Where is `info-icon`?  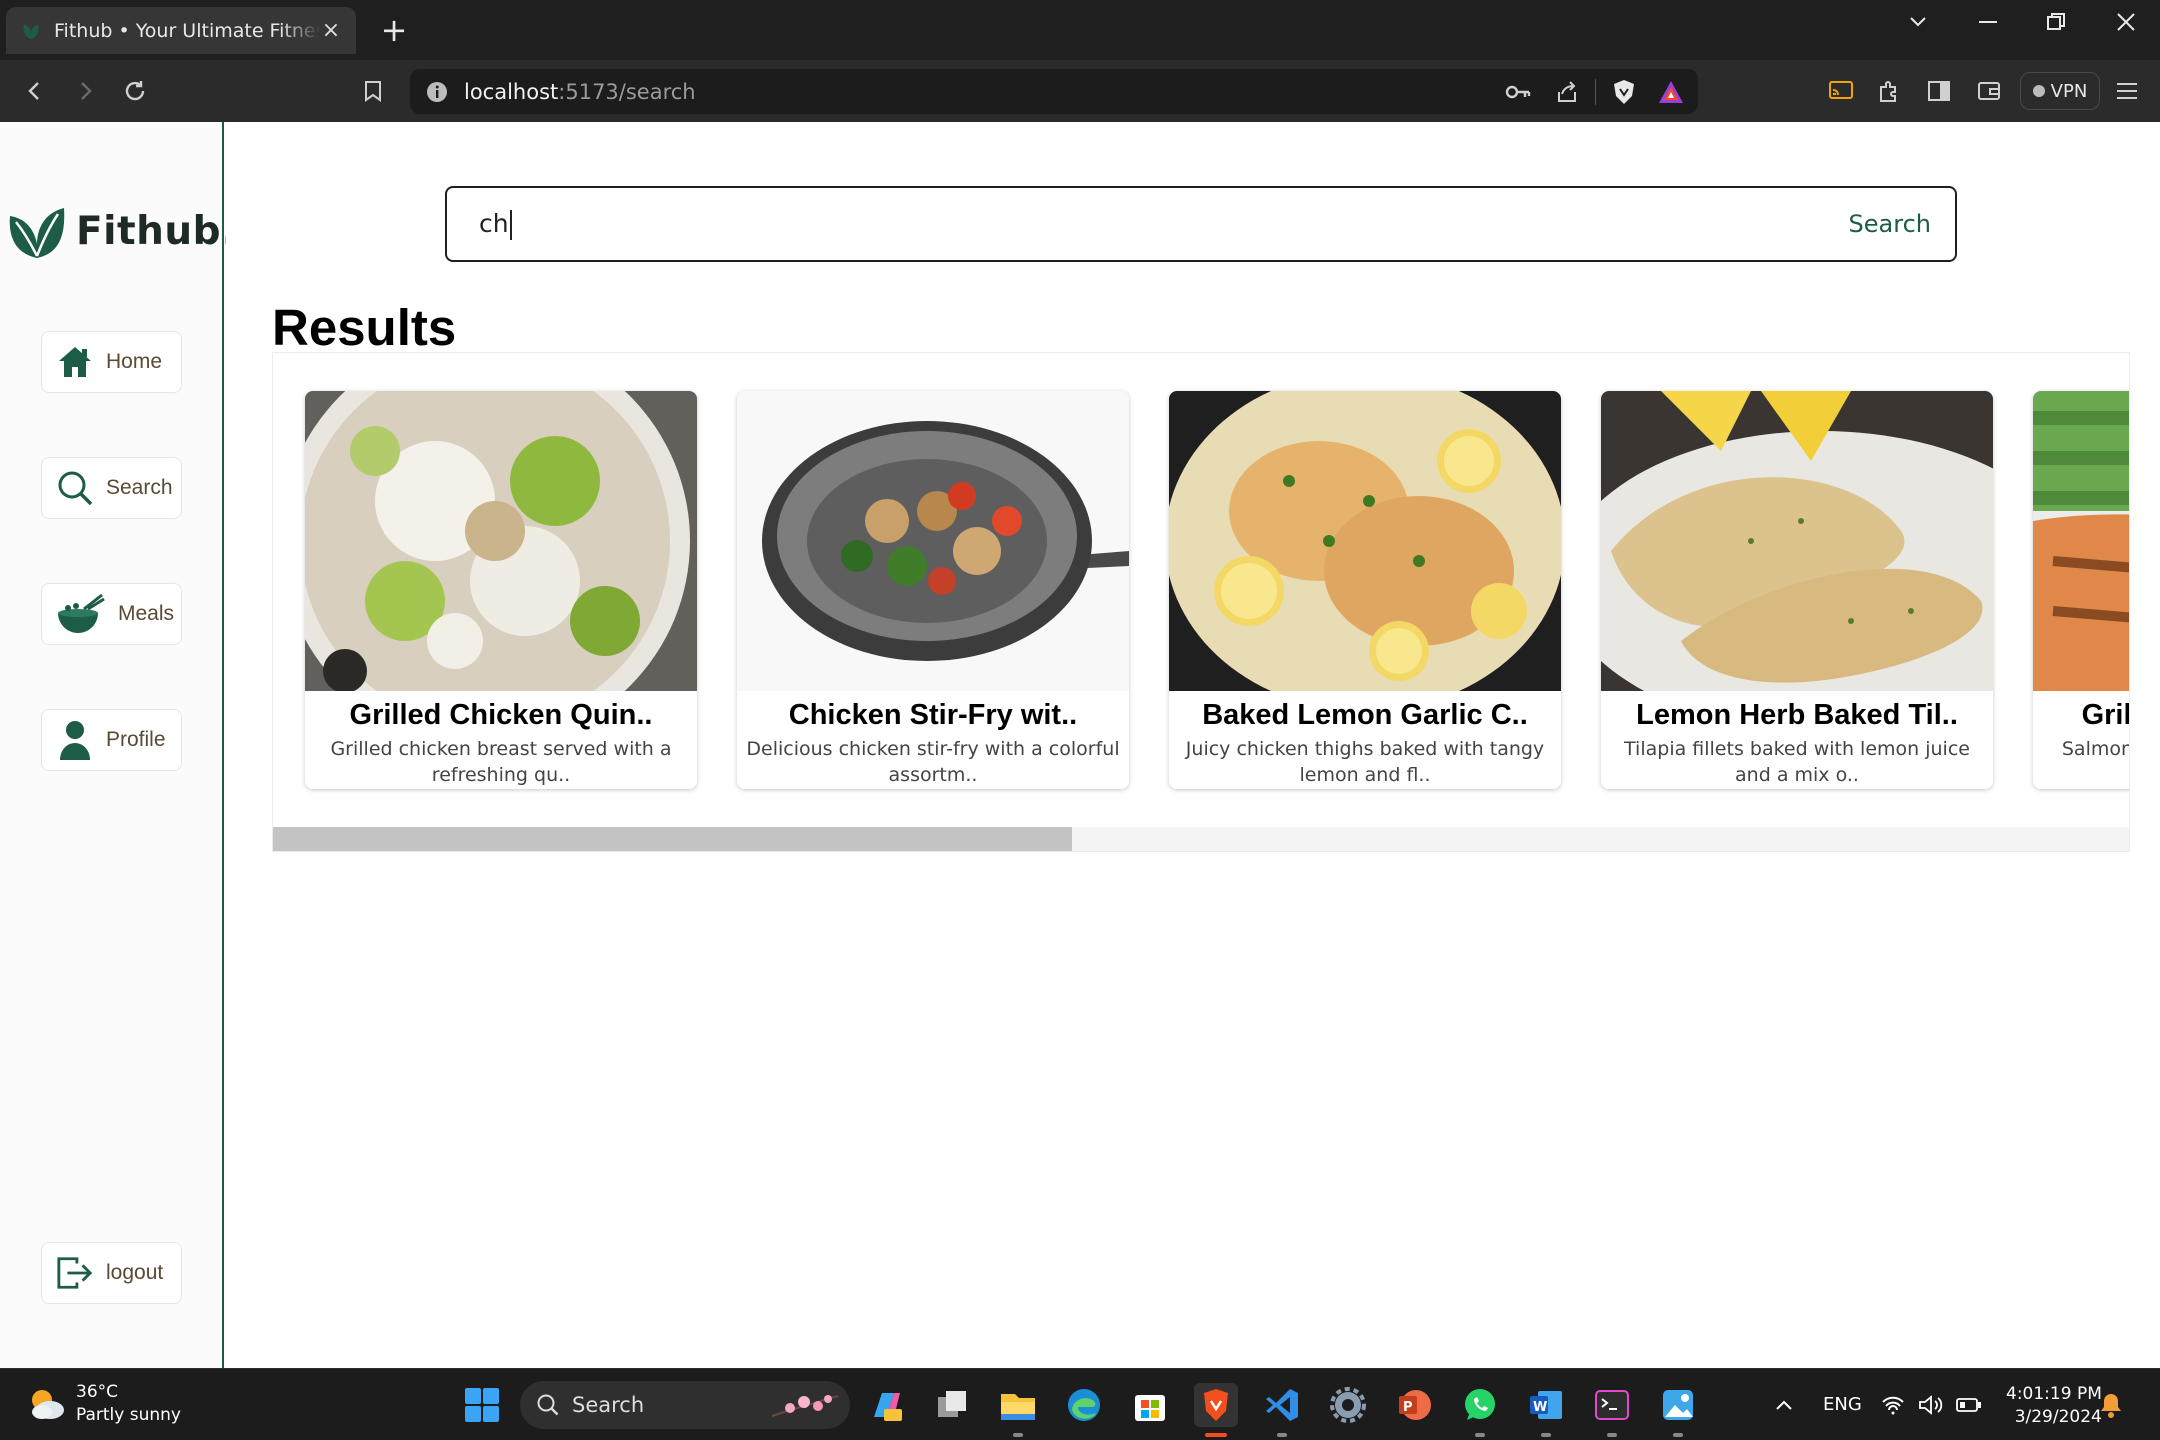 info-icon is located at coordinates (437, 92).